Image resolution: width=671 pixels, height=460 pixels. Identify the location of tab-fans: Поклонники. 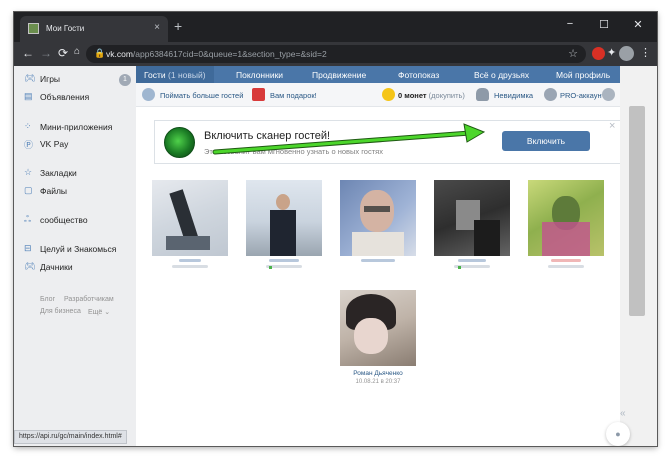
(259, 75).